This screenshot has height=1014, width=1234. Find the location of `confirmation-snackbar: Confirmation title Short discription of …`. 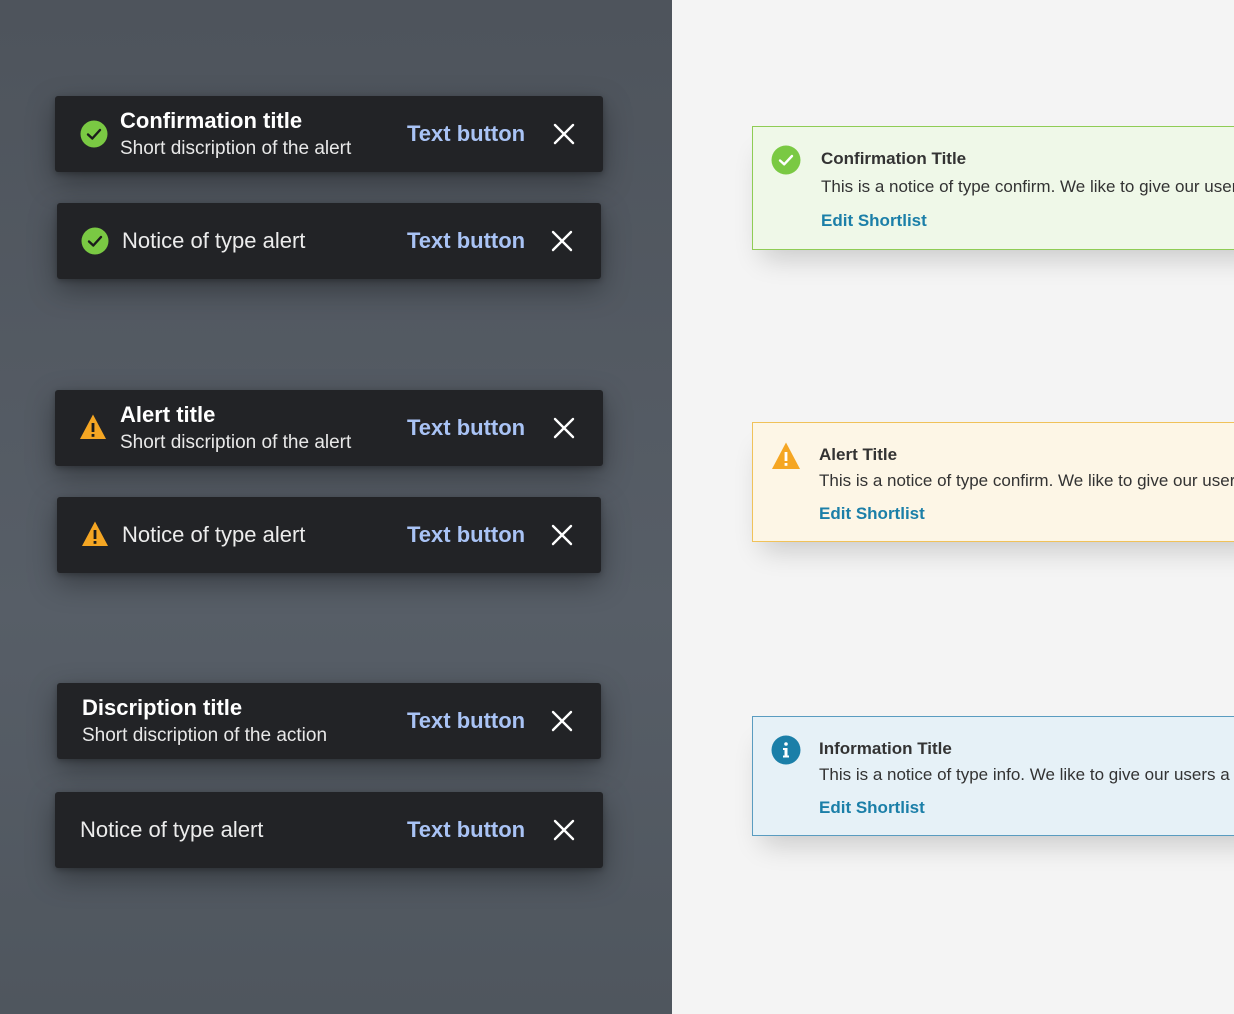

confirmation-snackbar: Confirmation title Short discription of … is located at coordinates (329, 134).